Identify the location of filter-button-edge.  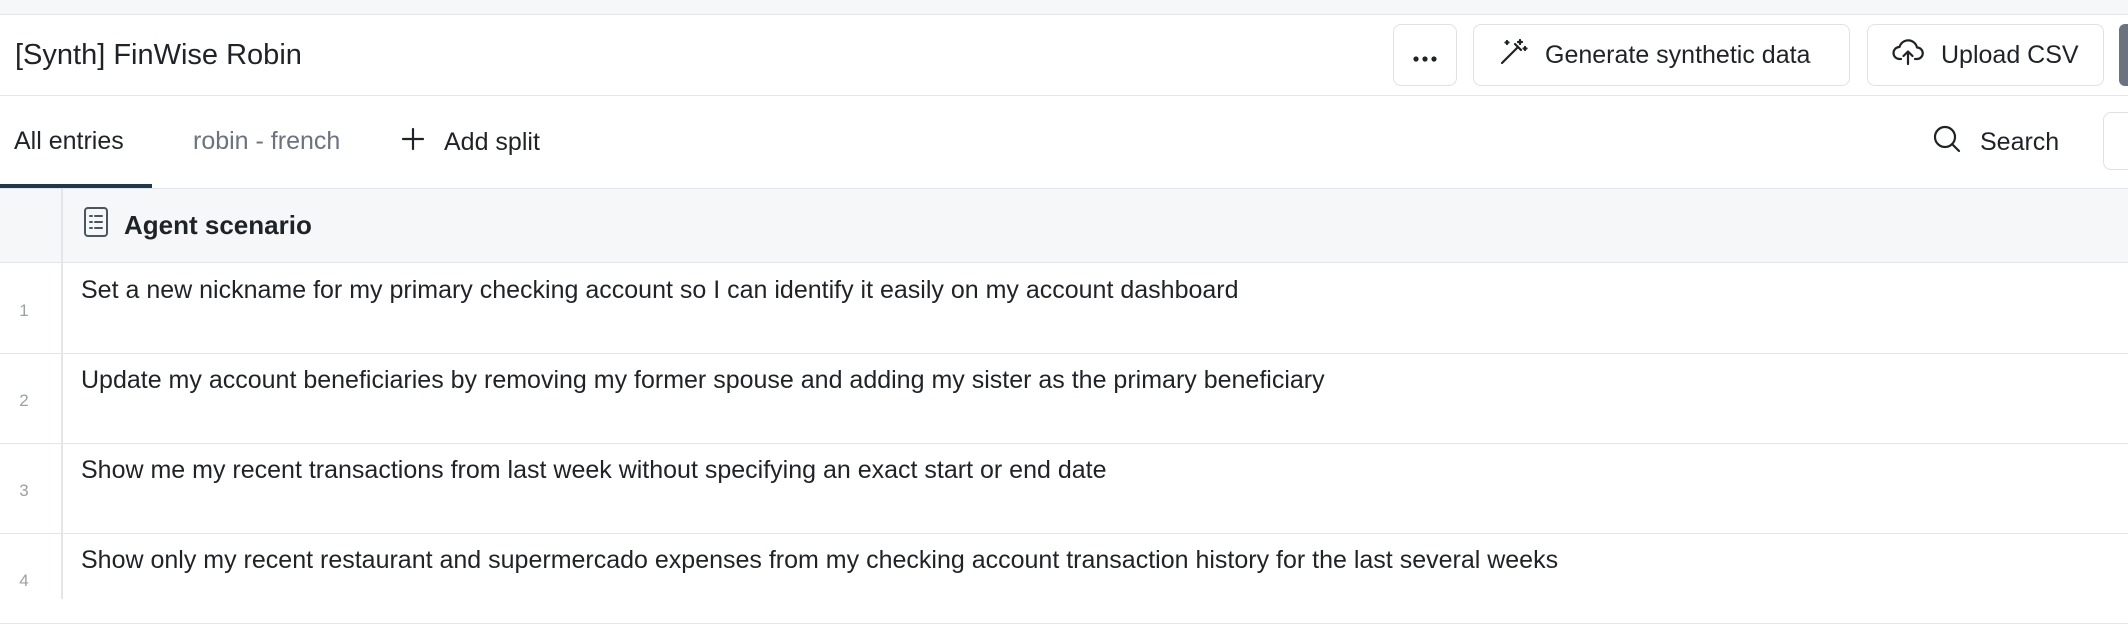
(2115, 141).